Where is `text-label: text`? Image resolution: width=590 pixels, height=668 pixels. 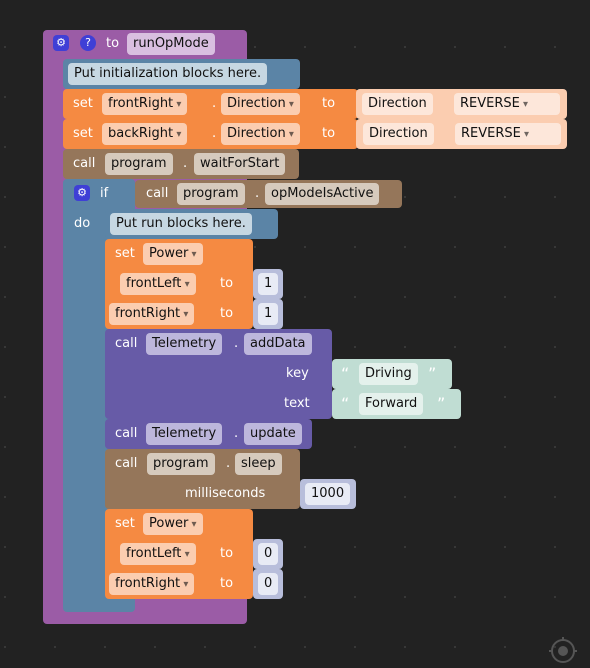
text-label: text is located at coordinates (297, 403).